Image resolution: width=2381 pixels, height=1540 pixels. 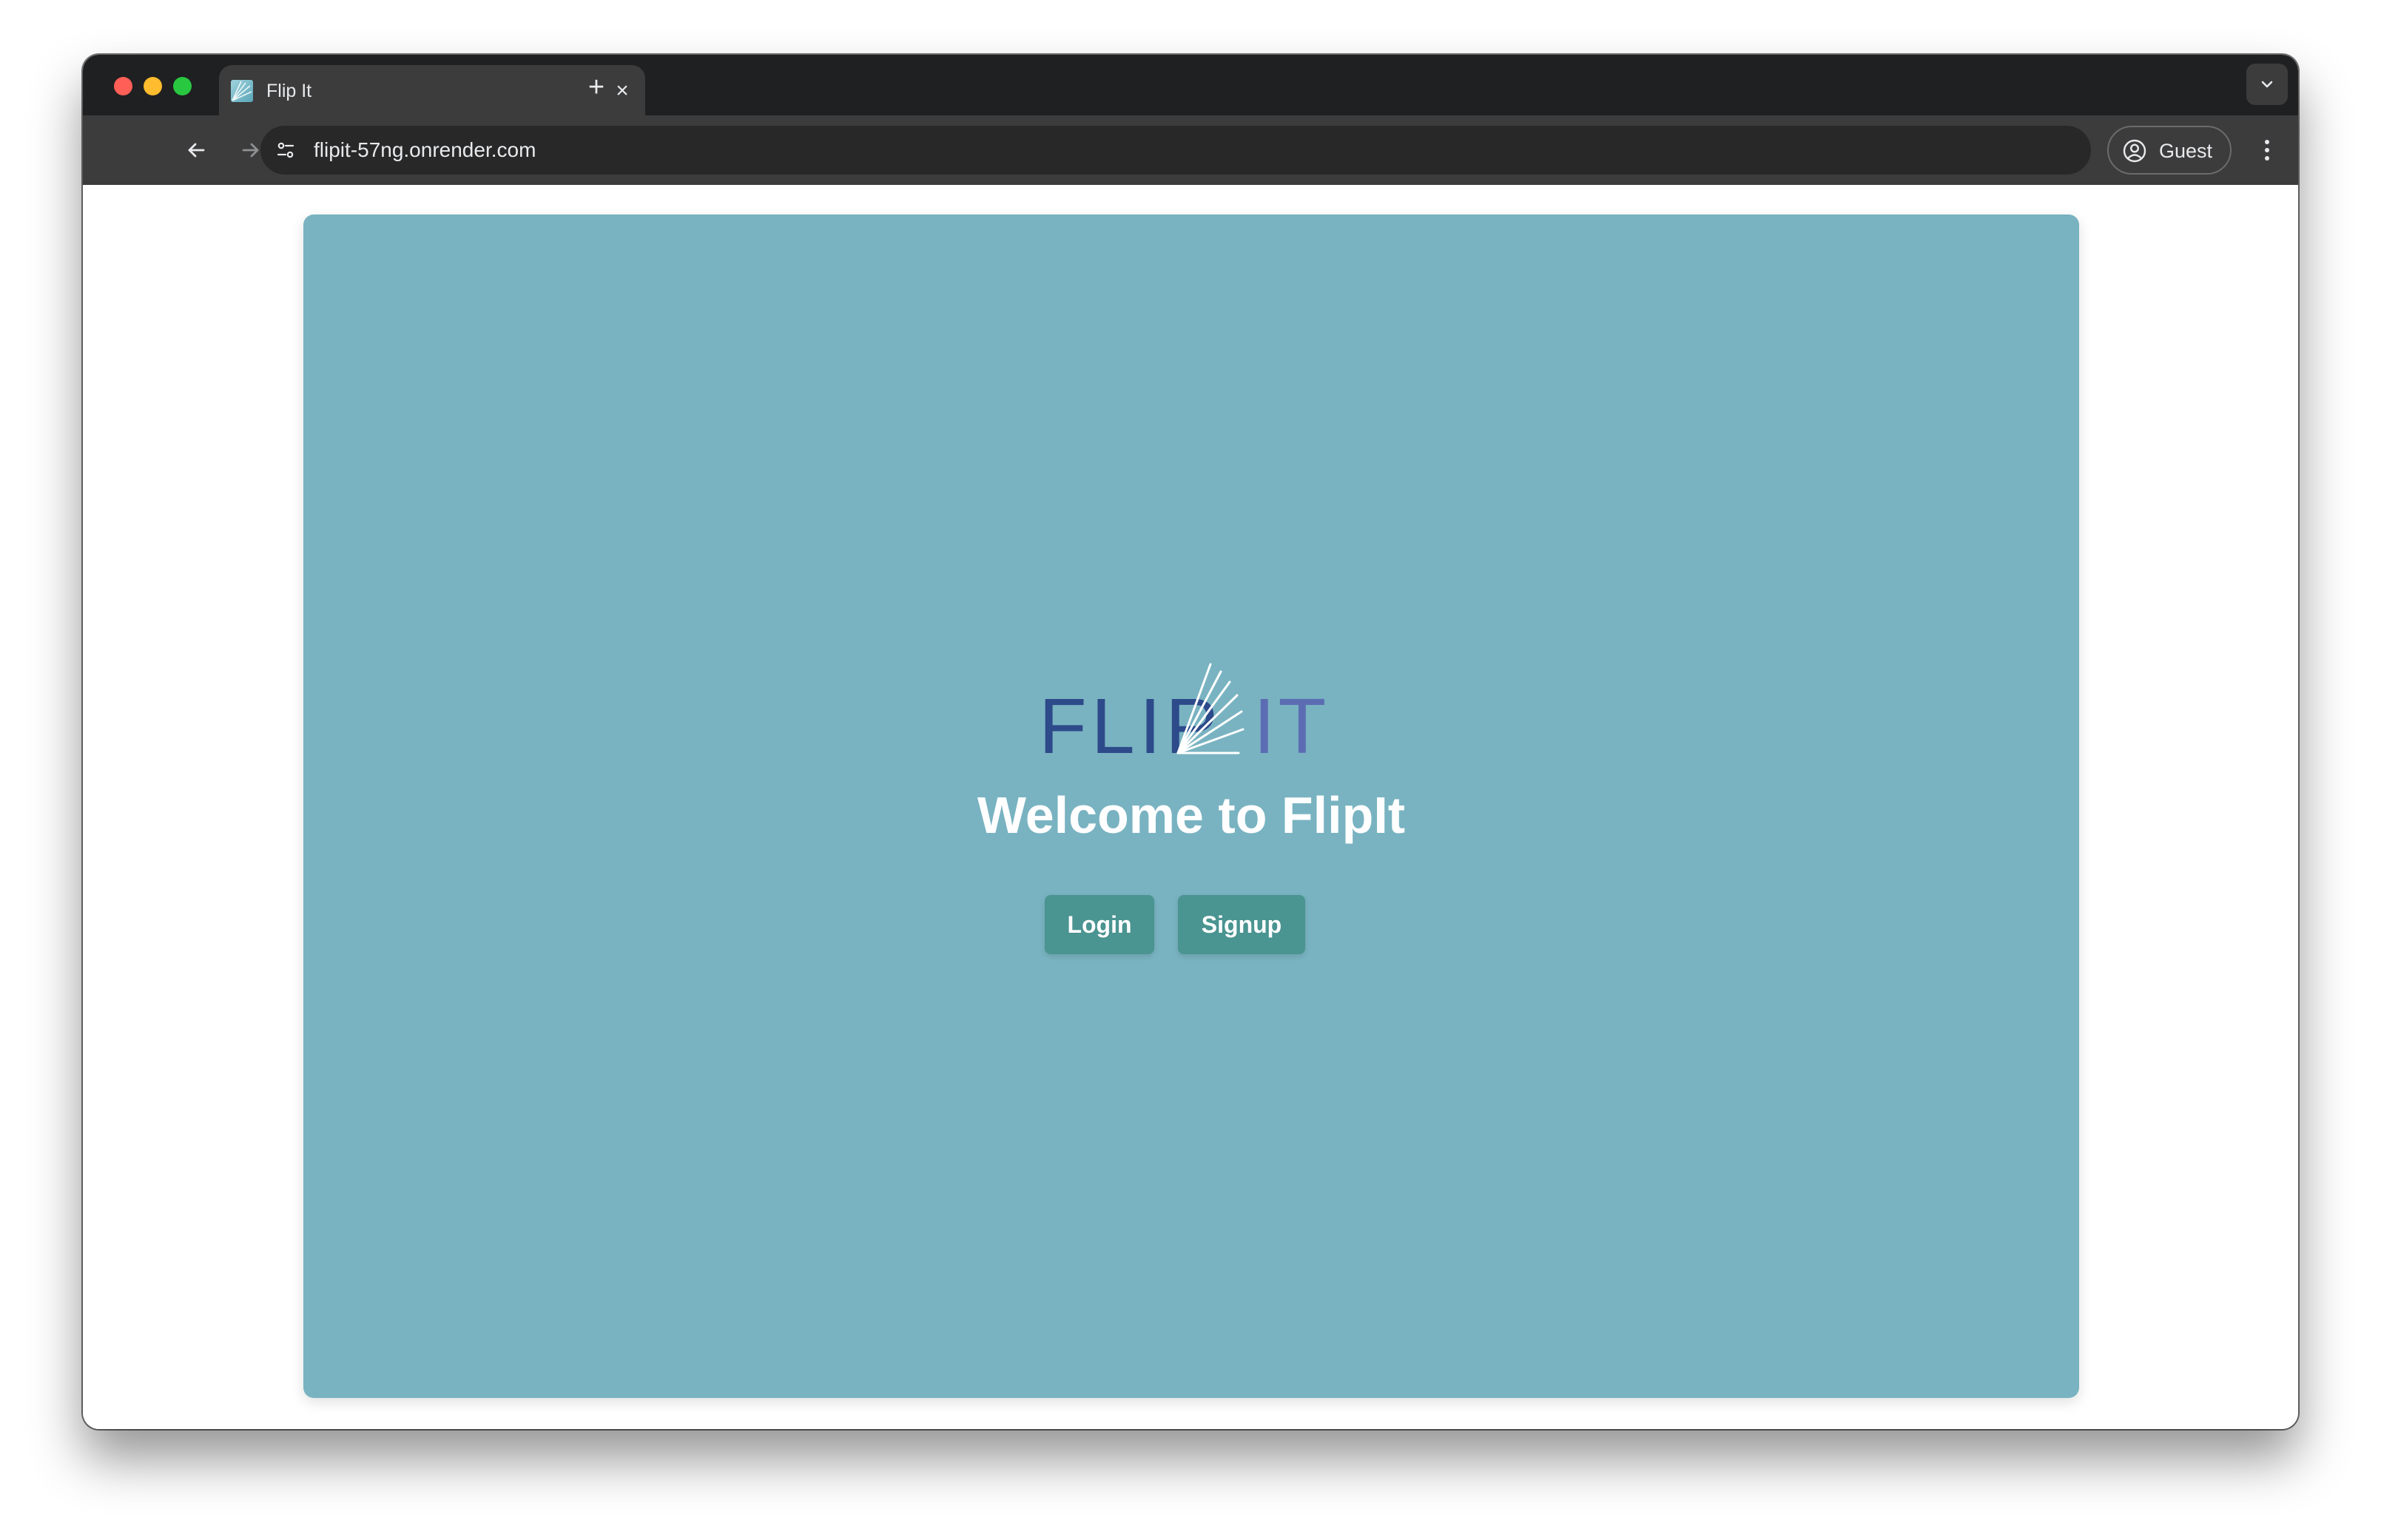 What do you see at coordinates (1190, 85) in the screenshot?
I see `tab-strip: Flip It × +` at bounding box center [1190, 85].